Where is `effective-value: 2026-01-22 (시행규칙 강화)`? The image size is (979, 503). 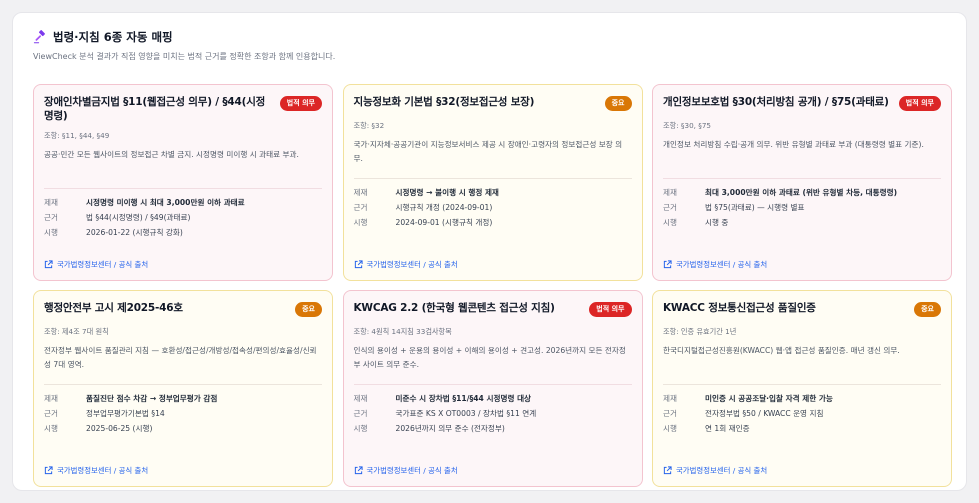
effective-value: 2026-01-22 (시행규칙 강화) is located at coordinates (134, 232).